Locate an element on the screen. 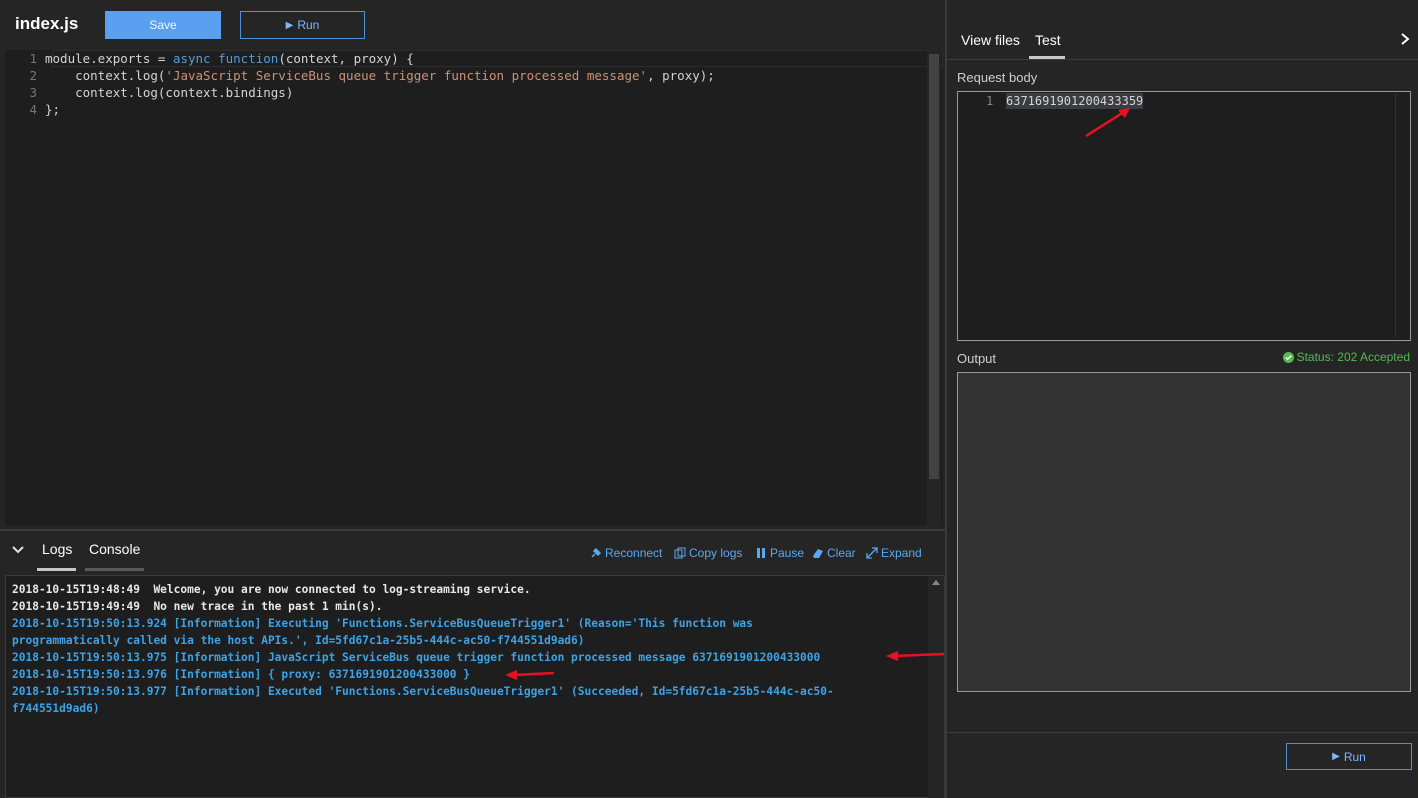  log-line: f744551d9ad6) is located at coordinates (56, 708).